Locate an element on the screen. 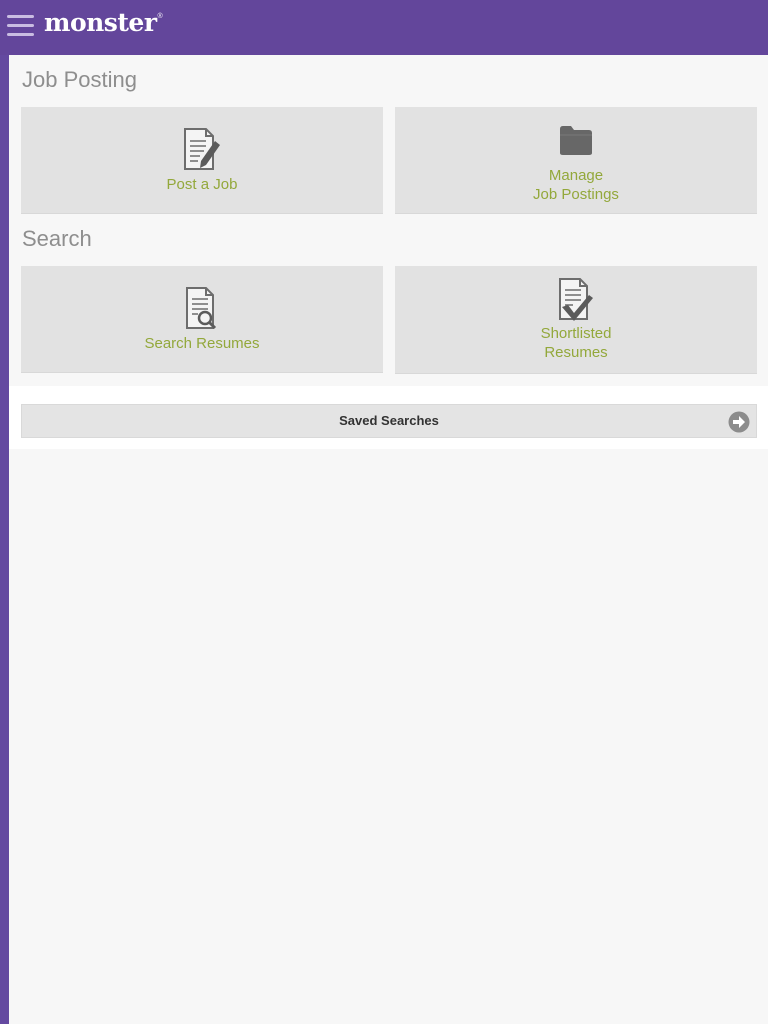  saved-searches-label: Saved Searches is located at coordinates (389, 420).